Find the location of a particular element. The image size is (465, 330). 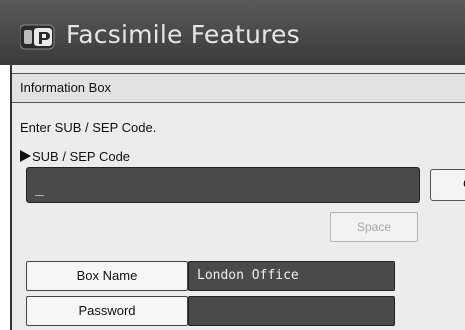

box-name-value: London Office is located at coordinates (291, 276).